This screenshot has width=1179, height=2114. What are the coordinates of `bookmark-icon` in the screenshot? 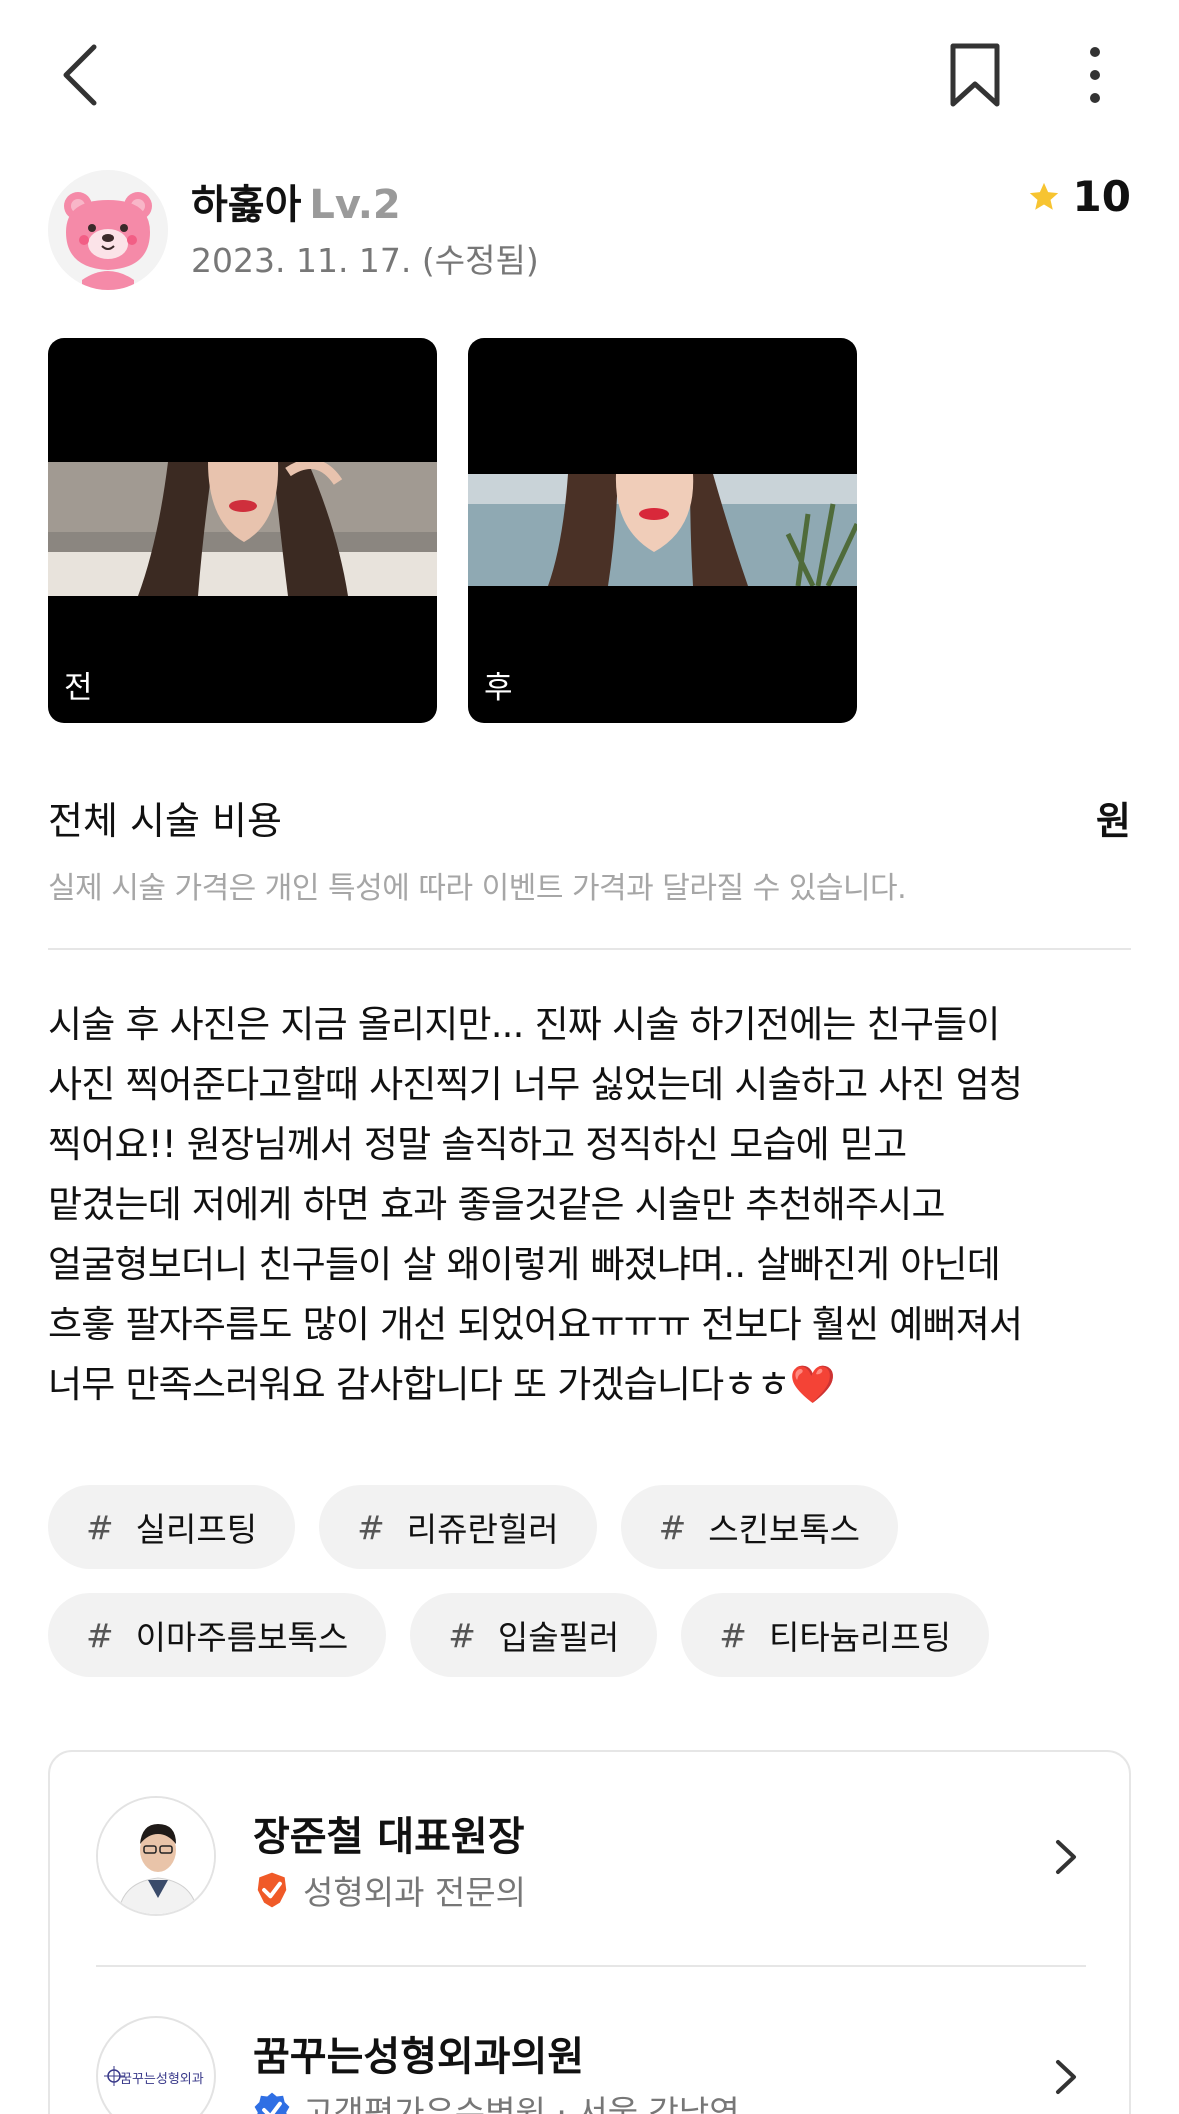 It's located at (975, 75).